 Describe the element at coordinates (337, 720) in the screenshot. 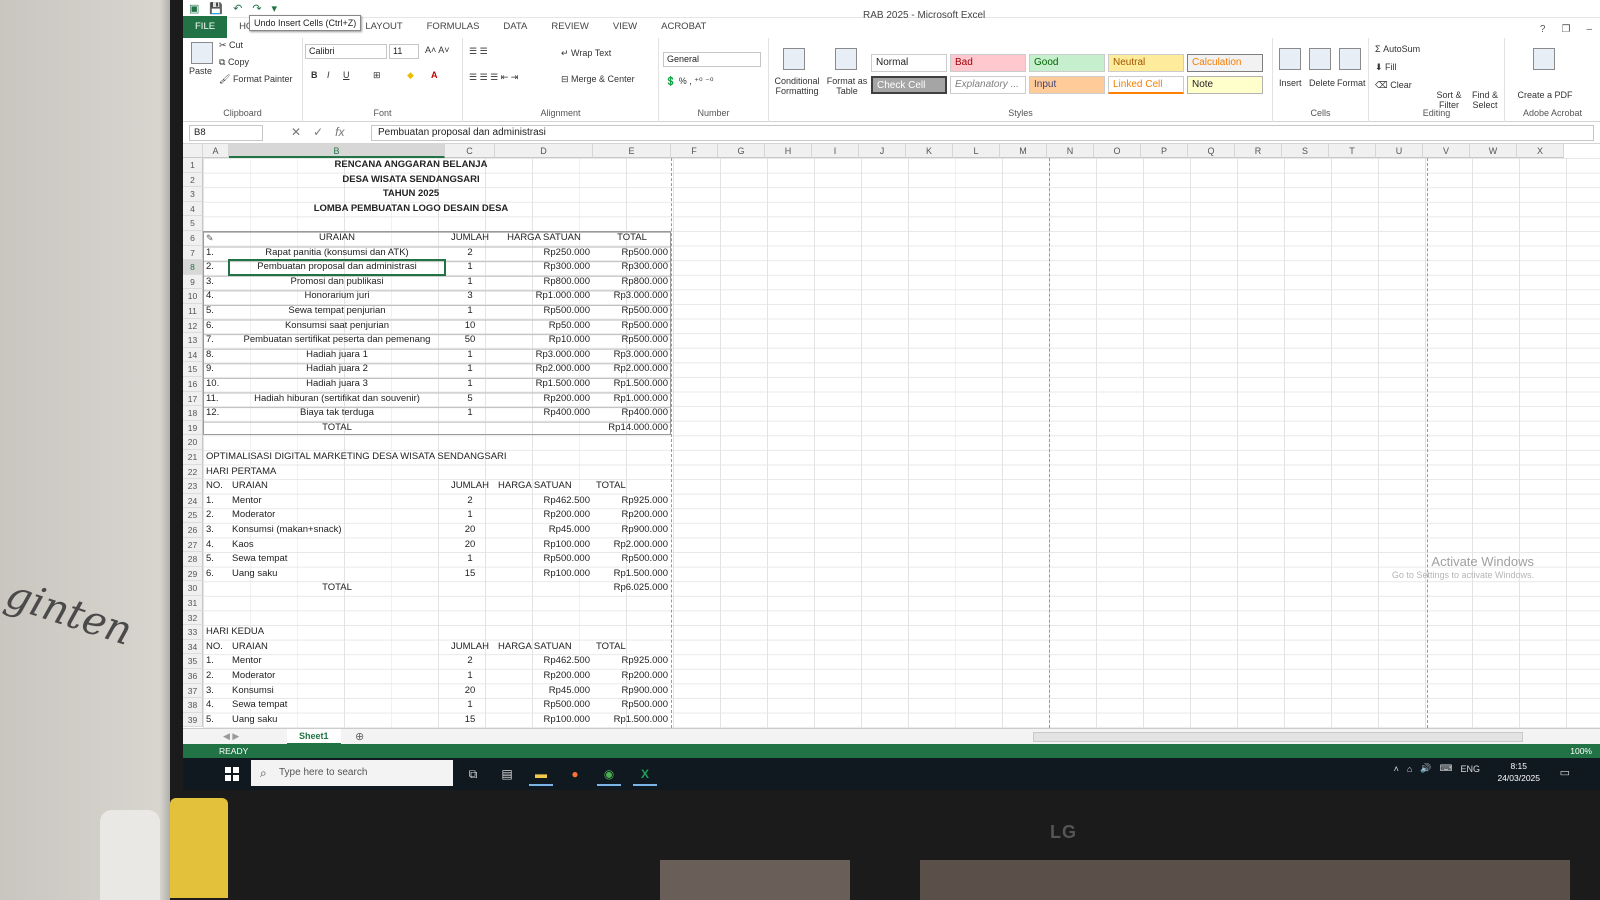

I see `cell-b39: Uang saku` at that location.